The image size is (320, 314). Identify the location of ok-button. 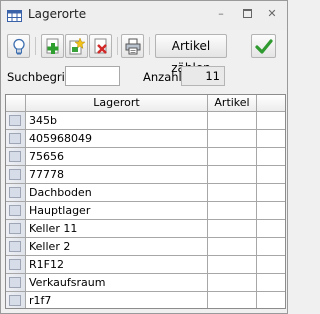
(263, 46).